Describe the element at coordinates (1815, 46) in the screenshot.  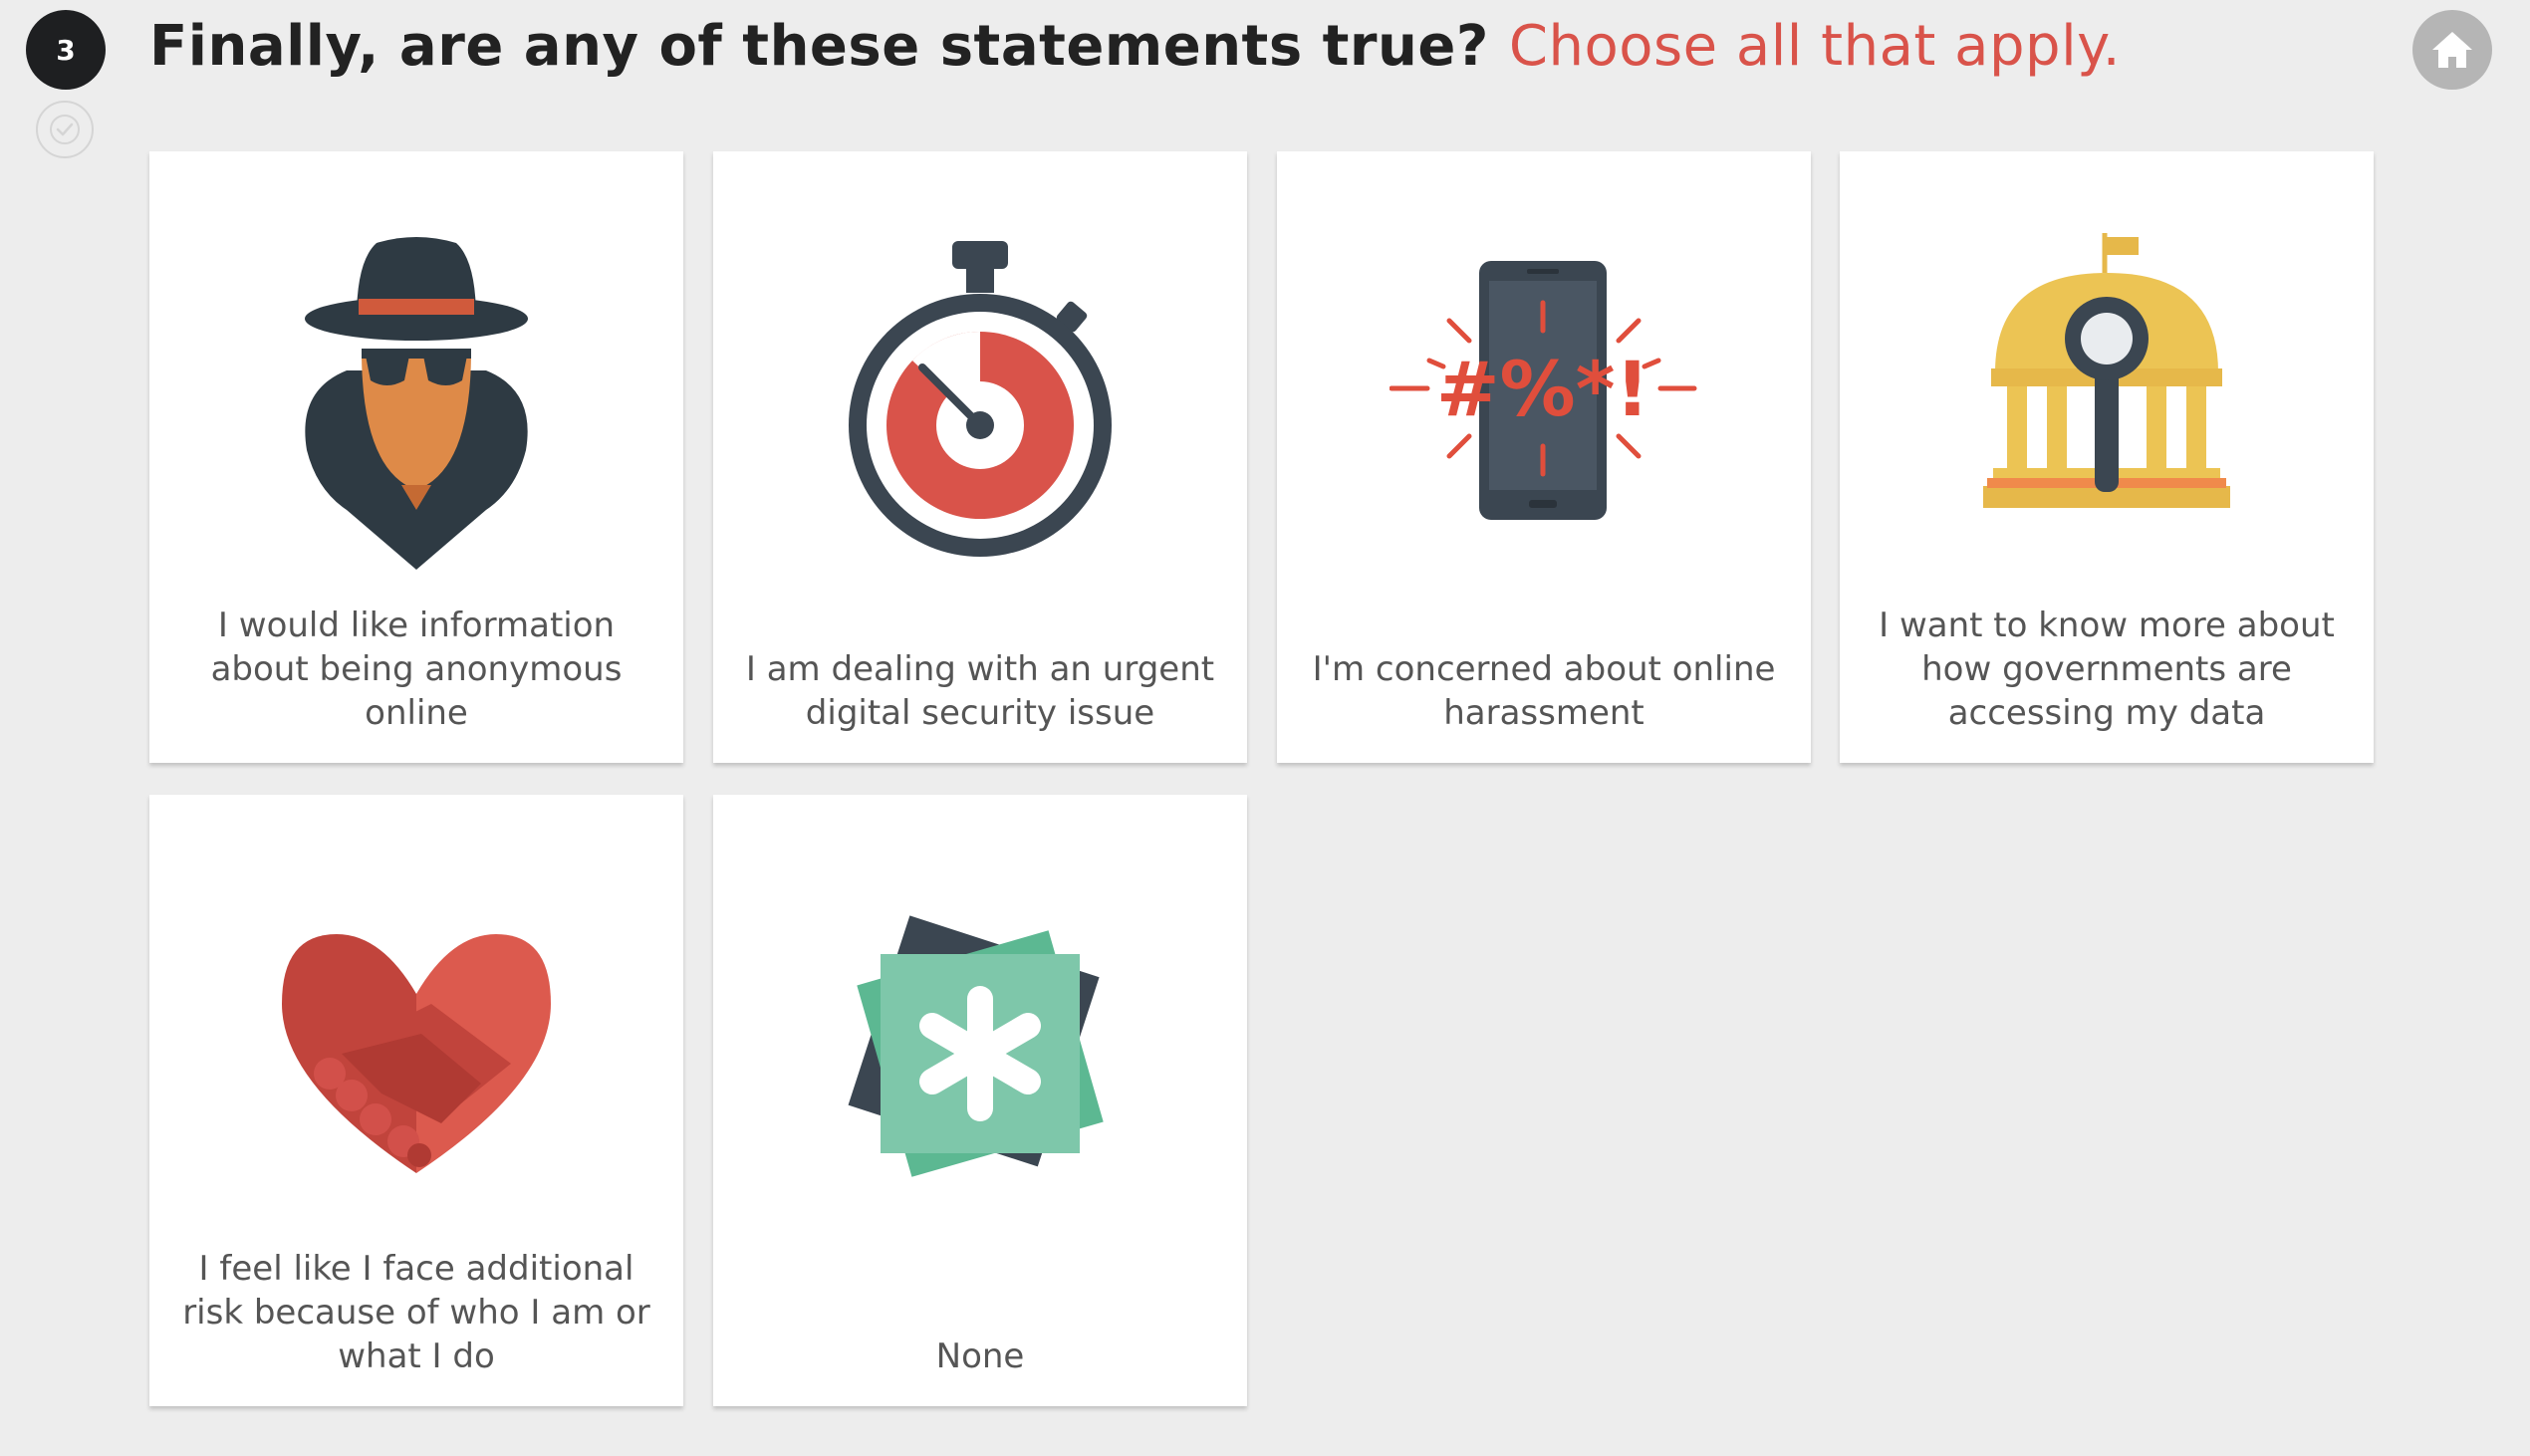
I see `question-hint: Choose all that apply.` at that location.